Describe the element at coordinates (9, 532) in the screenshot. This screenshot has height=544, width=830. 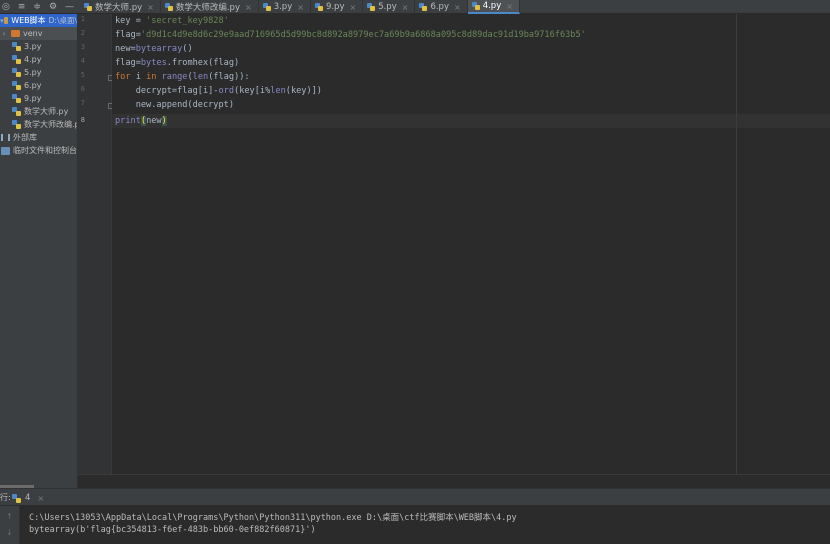
I see `arrow-down-icon: ↓` at that location.